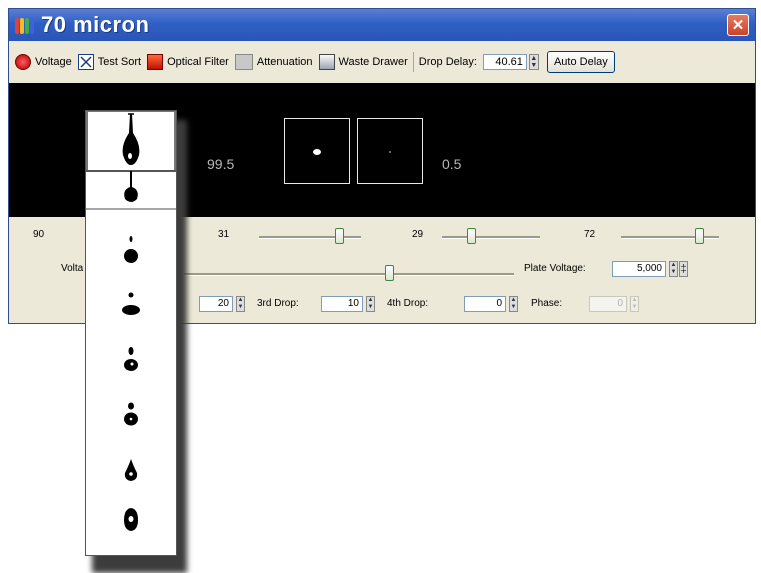 The width and height of the screenshot is (761, 573). I want to click on left-stream-spot, so click(317, 152).